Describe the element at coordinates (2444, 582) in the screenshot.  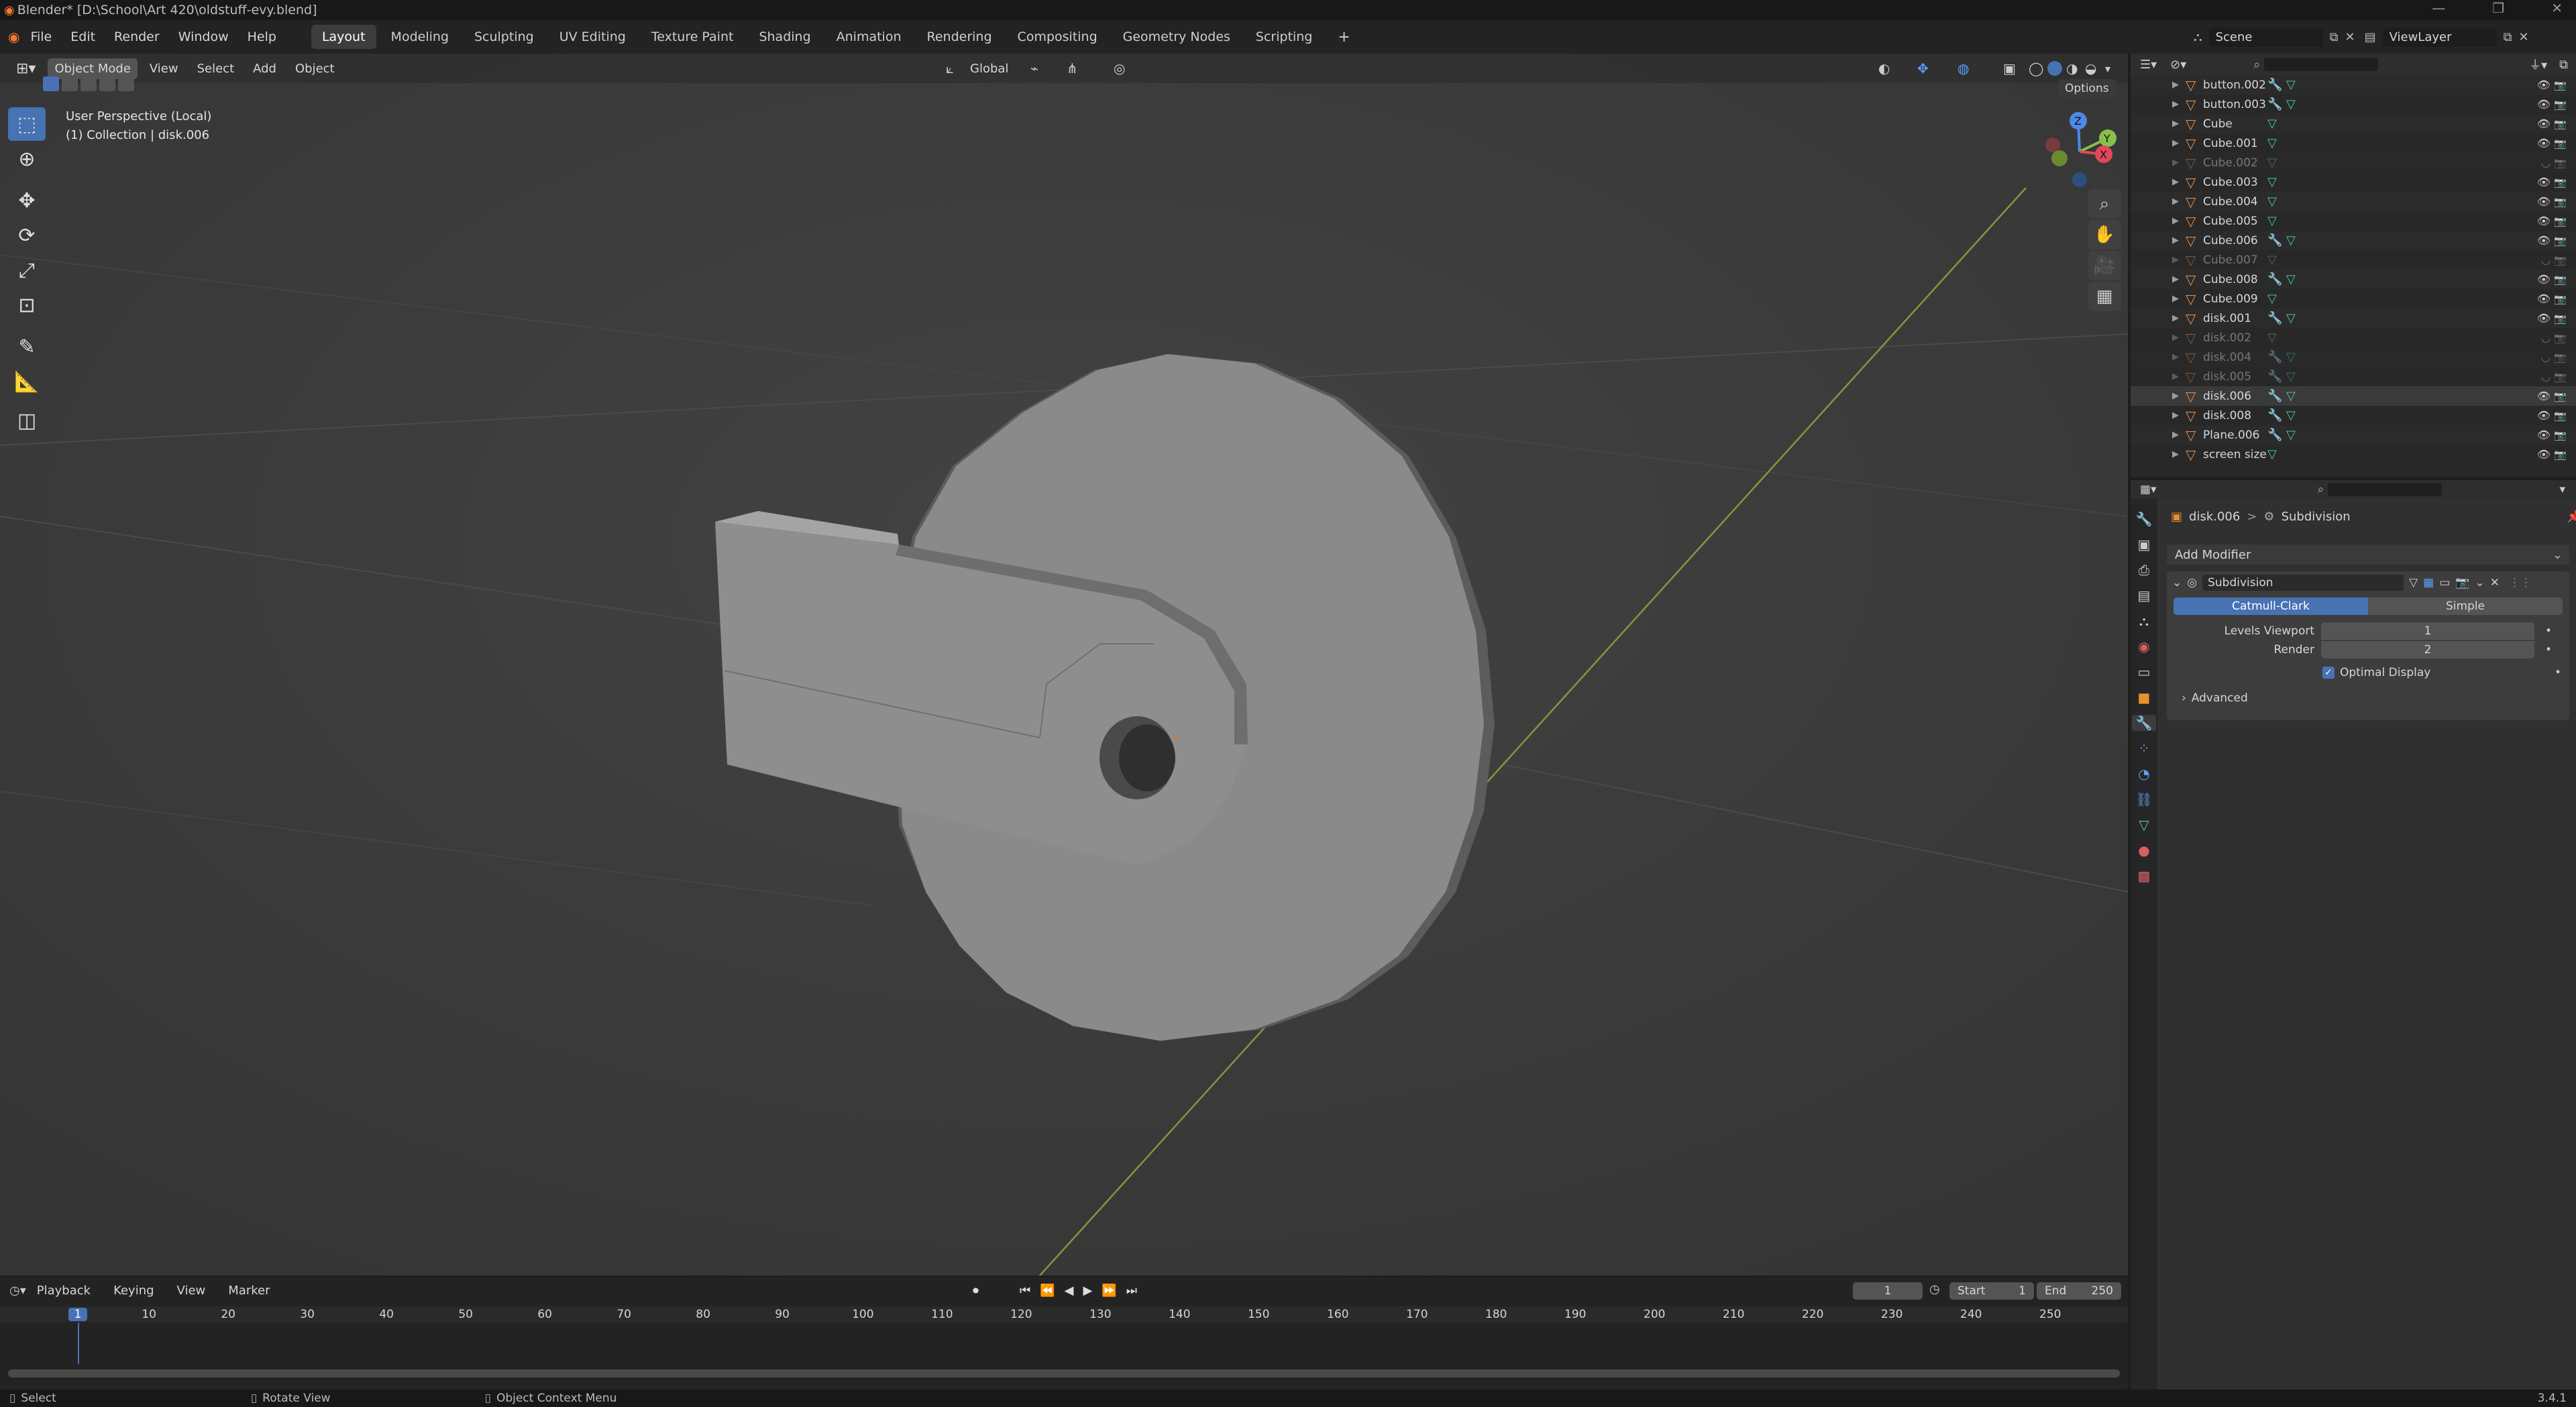
I see `viewport-toggle-icon: ▭` at that location.